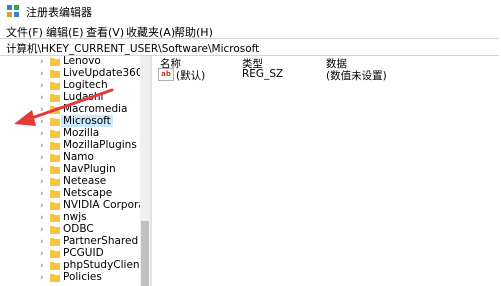  I want to click on tree-item-policies: › Policies, so click(71, 277).